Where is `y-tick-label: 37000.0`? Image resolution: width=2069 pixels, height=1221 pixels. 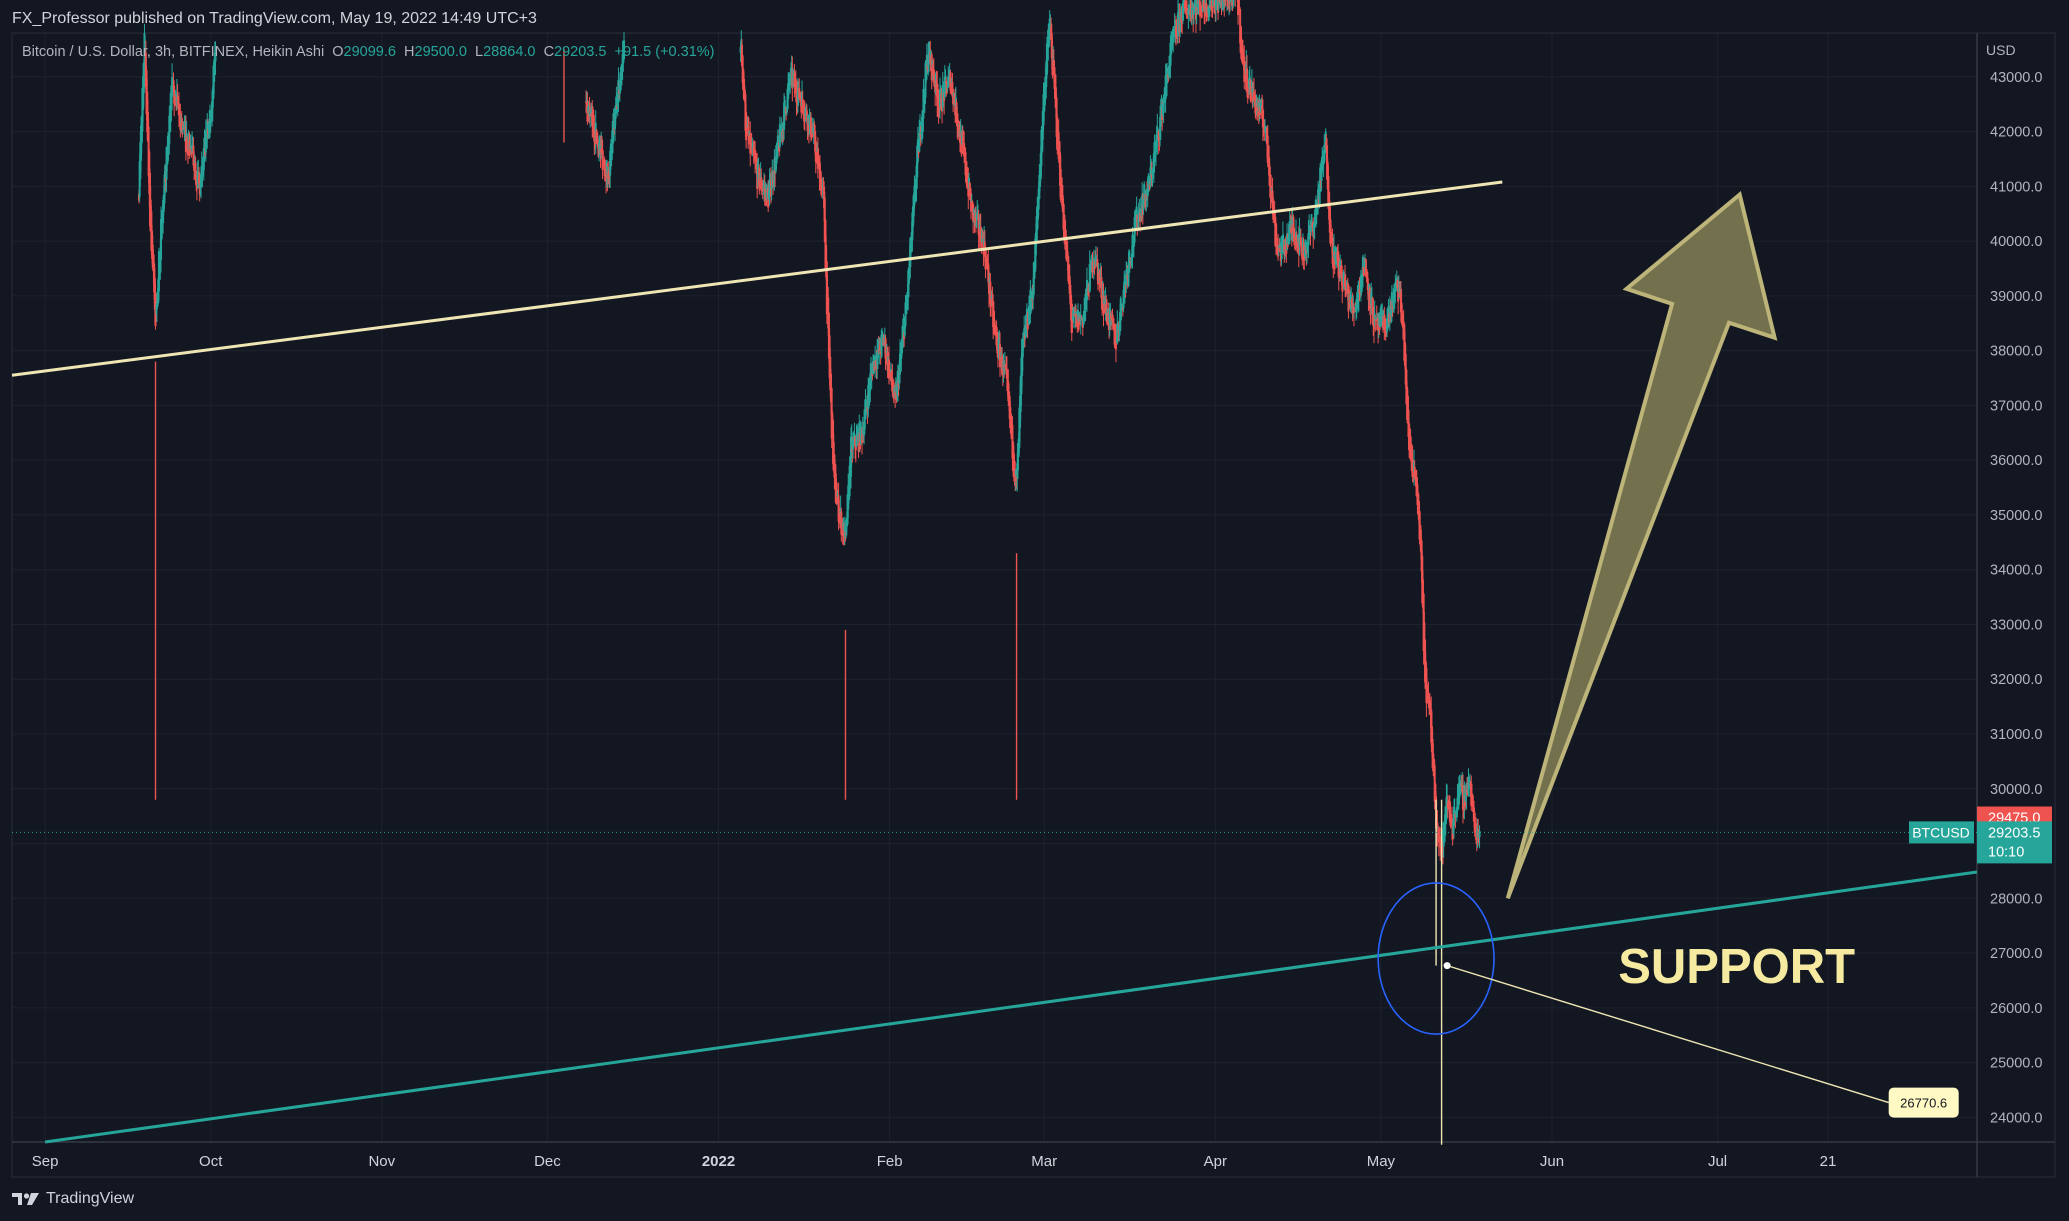 y-tick-label: 37000.0 is located at coordinates (2016, 406).